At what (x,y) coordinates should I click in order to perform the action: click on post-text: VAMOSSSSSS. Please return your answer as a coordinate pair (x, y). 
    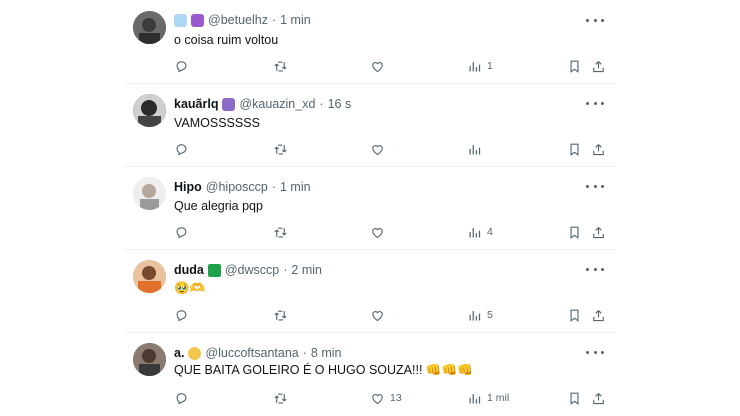
    Looking at the image, I should click on (217, 123).